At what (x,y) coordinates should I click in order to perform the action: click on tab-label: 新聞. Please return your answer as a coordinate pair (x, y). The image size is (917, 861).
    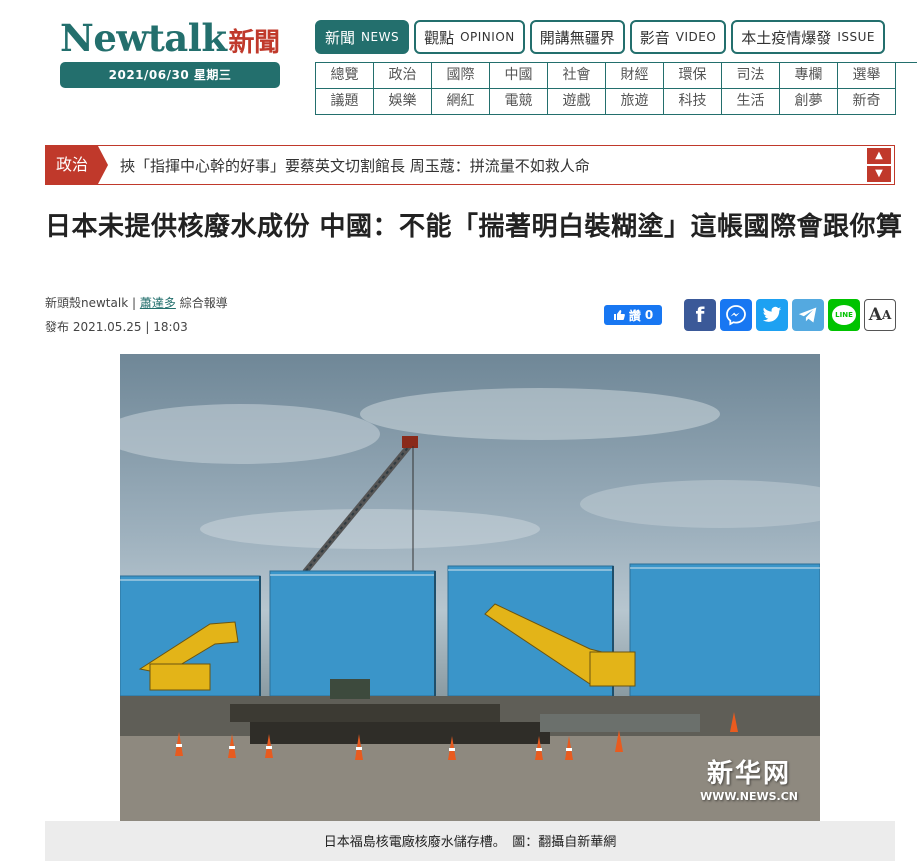
    Looking at the image, I should click on (340, 37).